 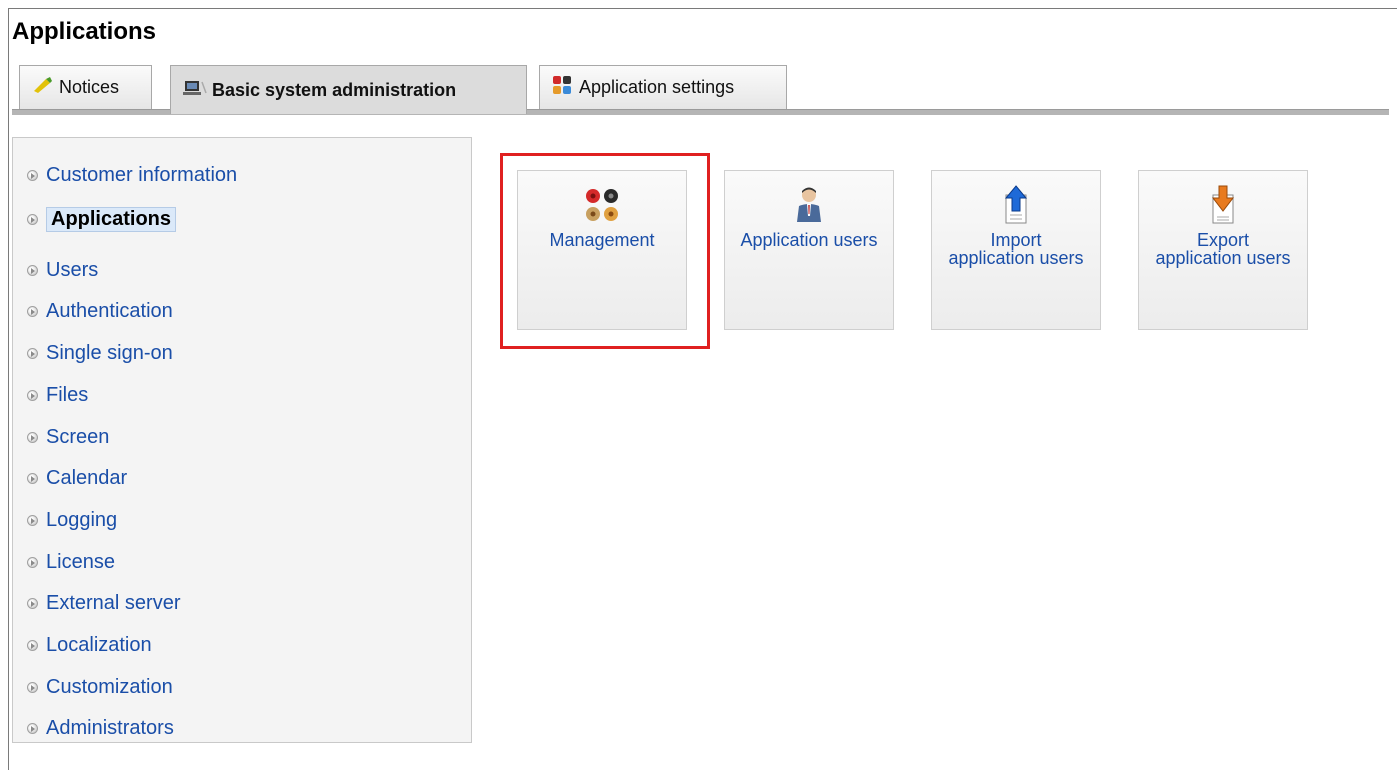 I want to click on sidebar-item-authentication: Authentication, so click(x=100, y=311).